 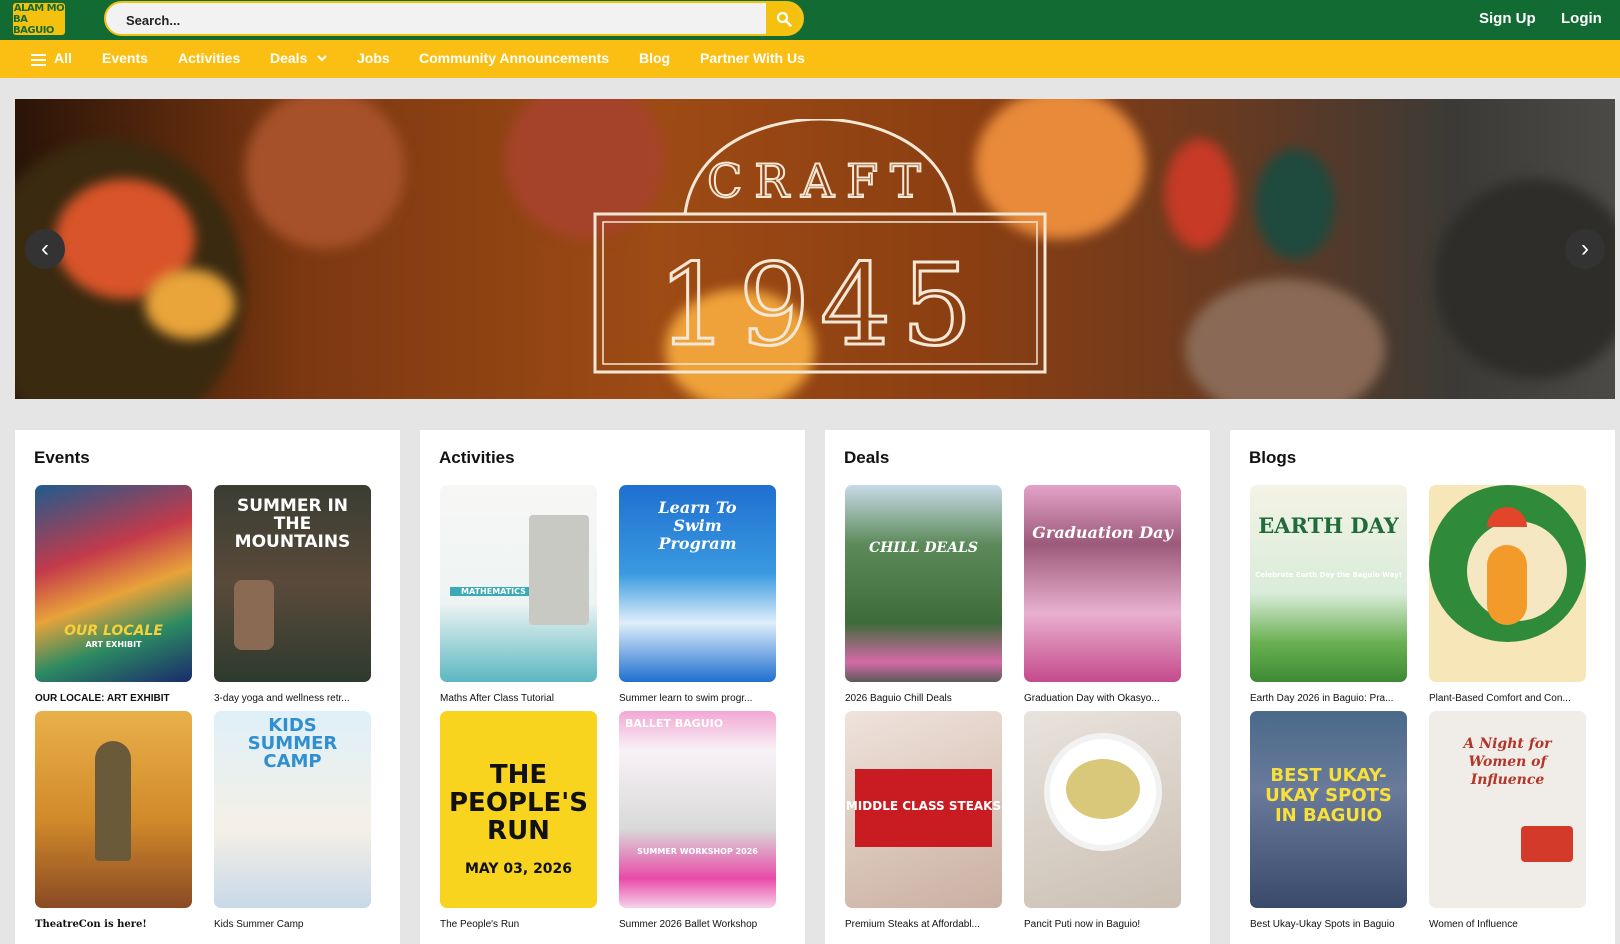 I want to click on card-image-subtext: Celebrate Earth Day the Baguio Way!, so click(x=1328, y=575).